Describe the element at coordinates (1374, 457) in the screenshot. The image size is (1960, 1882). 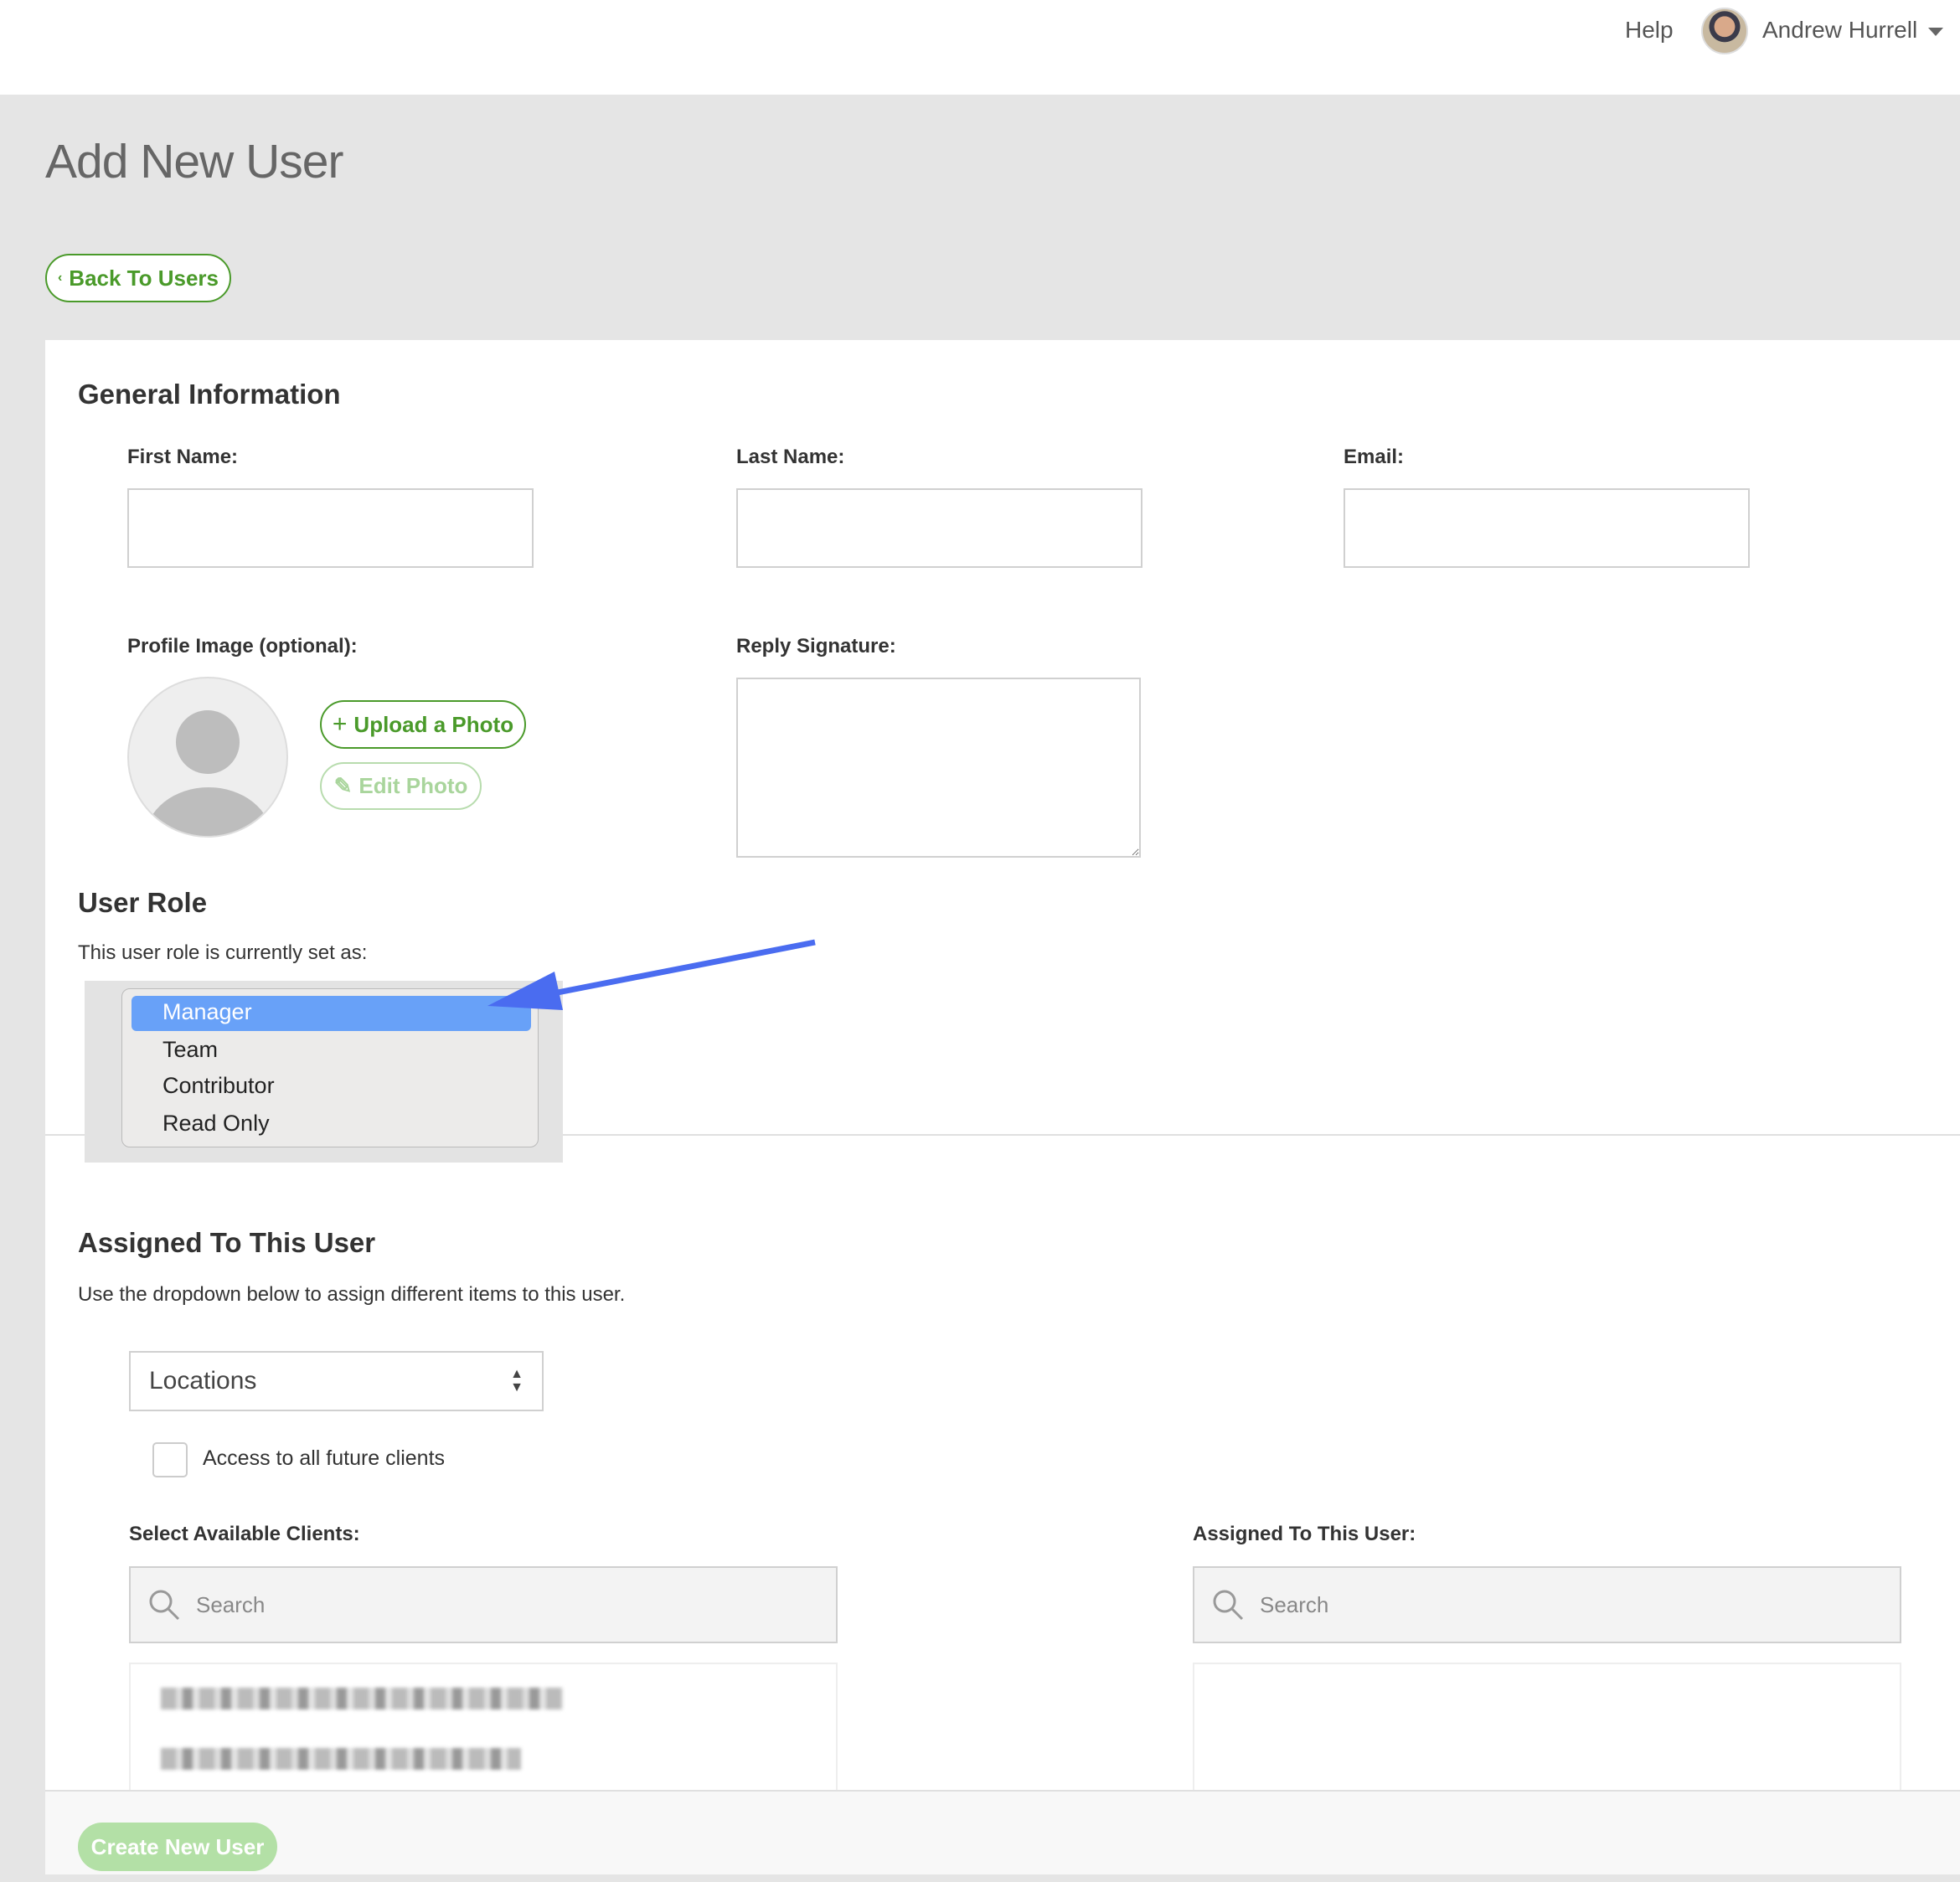
I see `email-label: Email:` at that location.